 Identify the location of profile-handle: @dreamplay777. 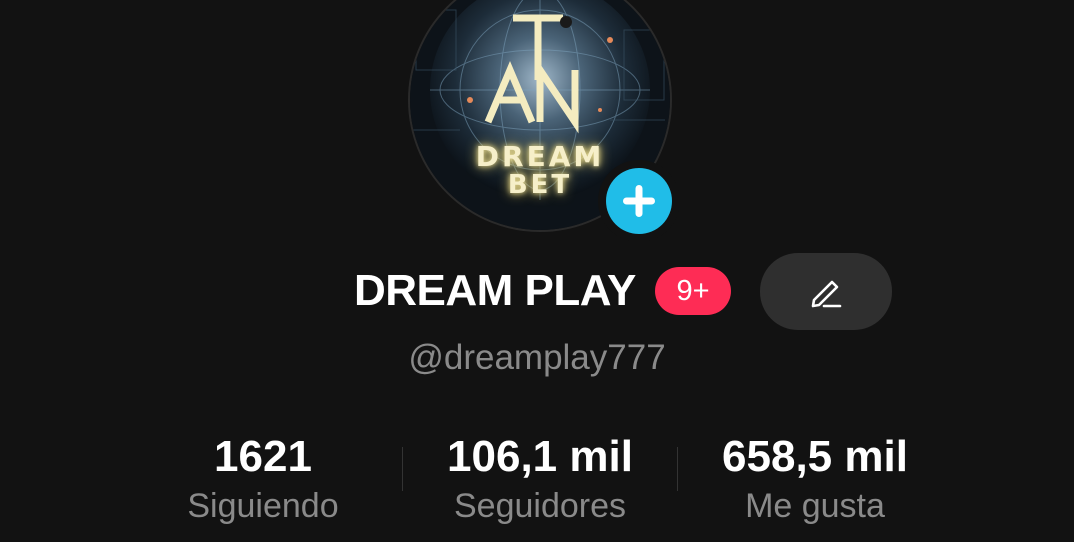
(537, 357).